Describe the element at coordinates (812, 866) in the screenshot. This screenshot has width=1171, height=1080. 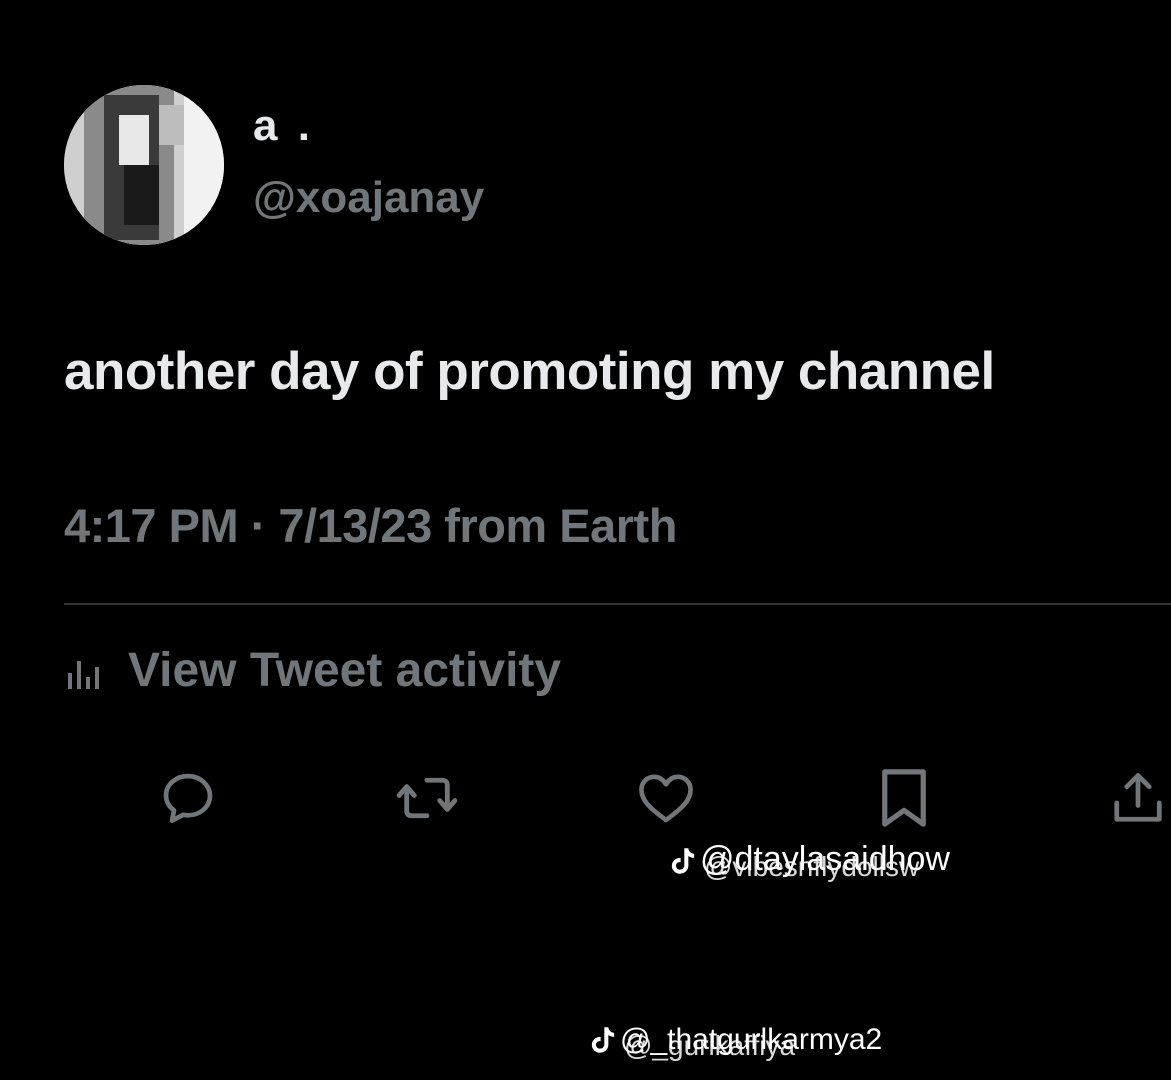
I see `watermark-upper-text-b: @vibesnflydollsw` at that location.